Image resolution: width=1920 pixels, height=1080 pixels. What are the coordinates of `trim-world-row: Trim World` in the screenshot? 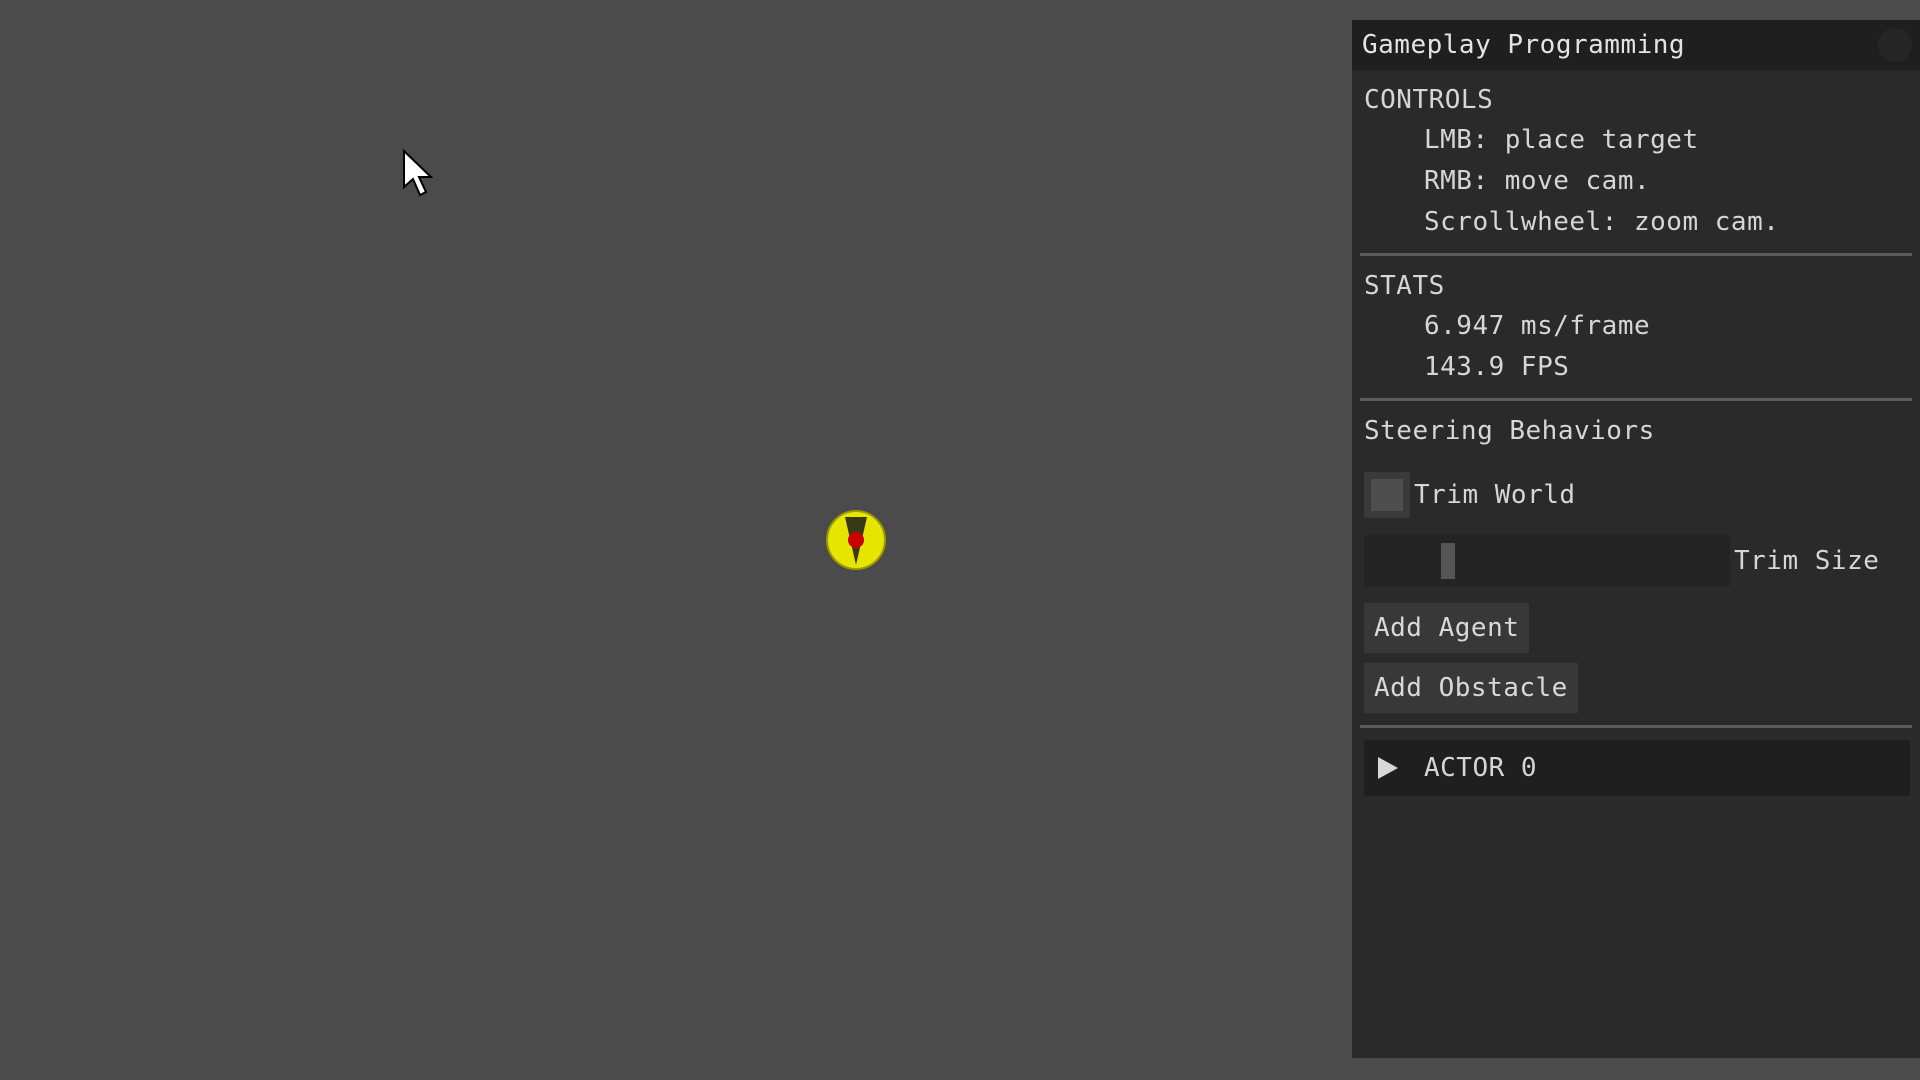 It's located at (1636, 495).